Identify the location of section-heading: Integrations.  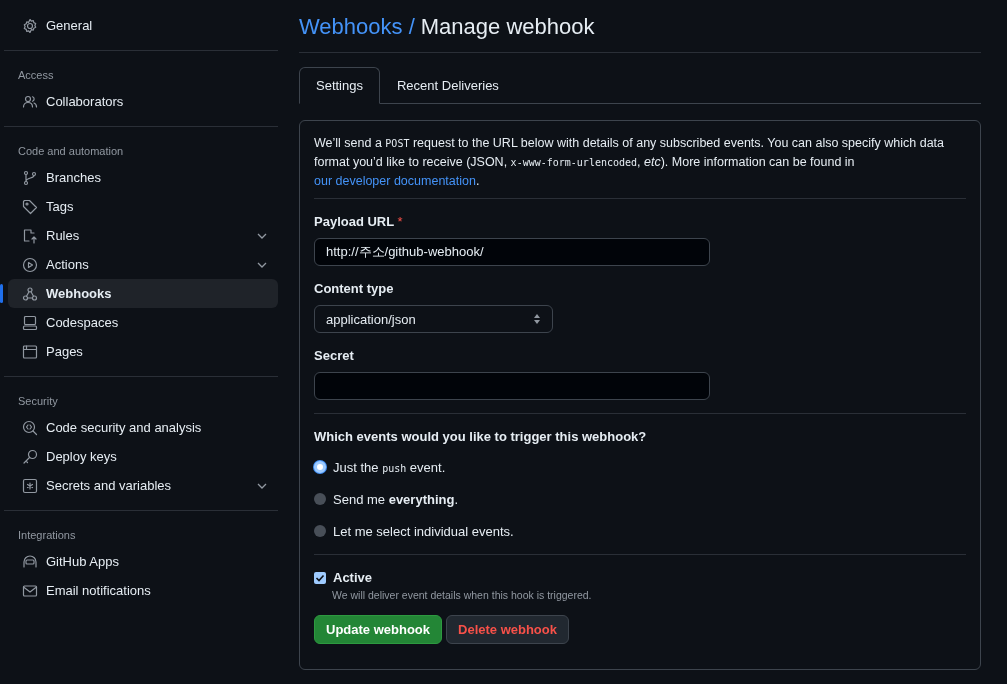
(47, 535).